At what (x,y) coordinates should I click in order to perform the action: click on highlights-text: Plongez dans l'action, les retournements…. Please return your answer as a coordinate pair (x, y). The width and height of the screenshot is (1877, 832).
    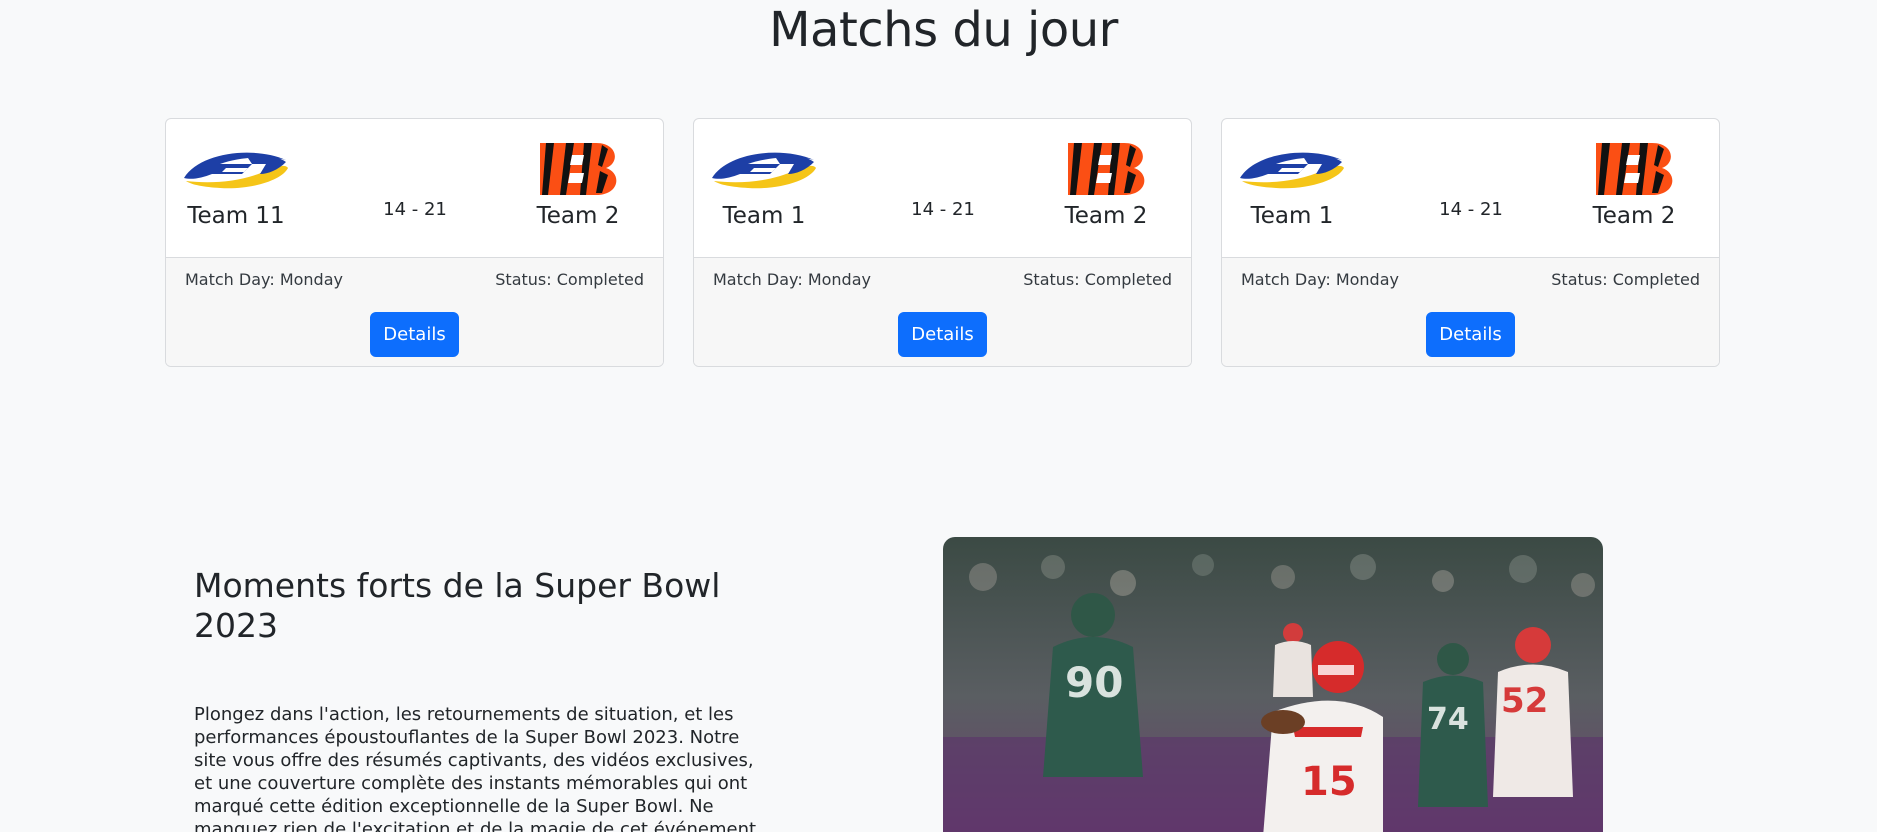
    Looking at the image, I should click on (475, 768).